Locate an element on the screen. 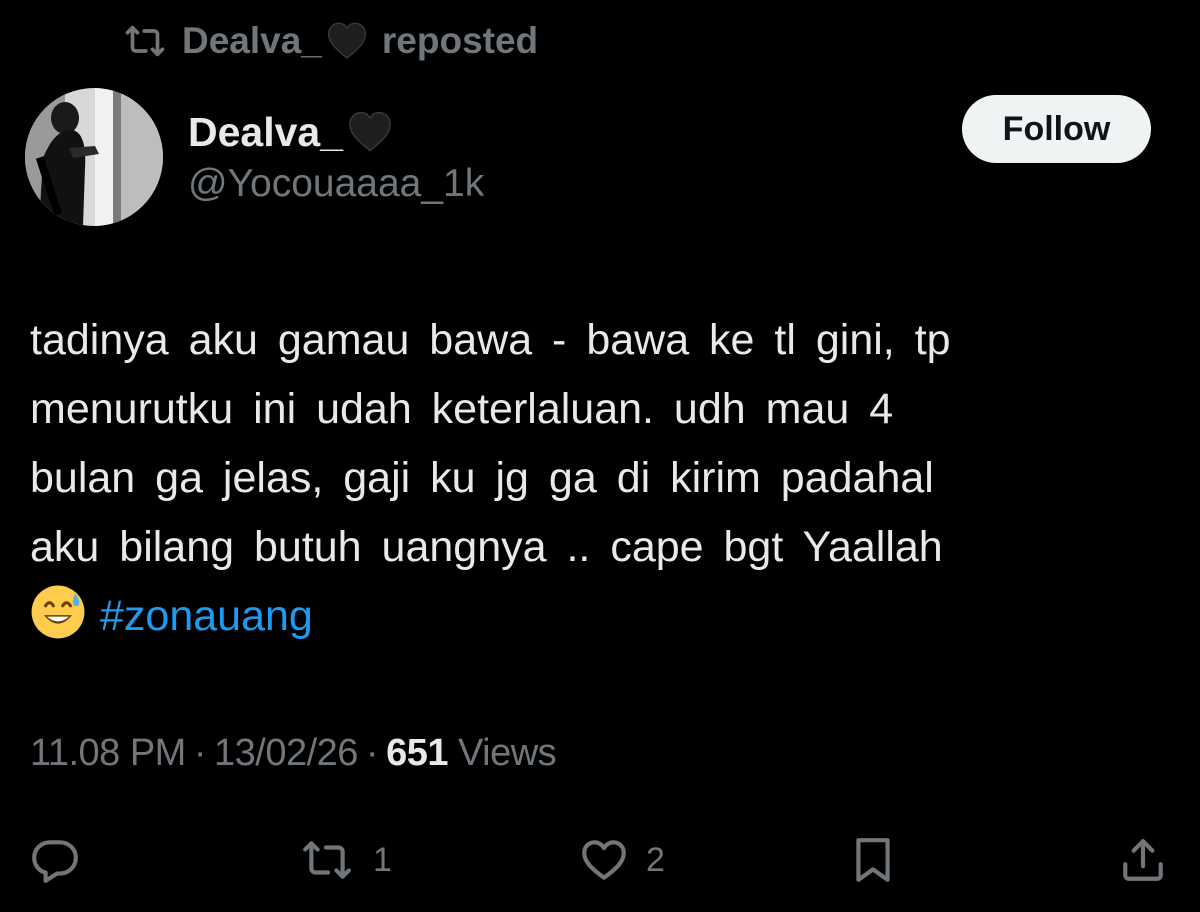  bookmark-button is located at coordinates (873, 860).